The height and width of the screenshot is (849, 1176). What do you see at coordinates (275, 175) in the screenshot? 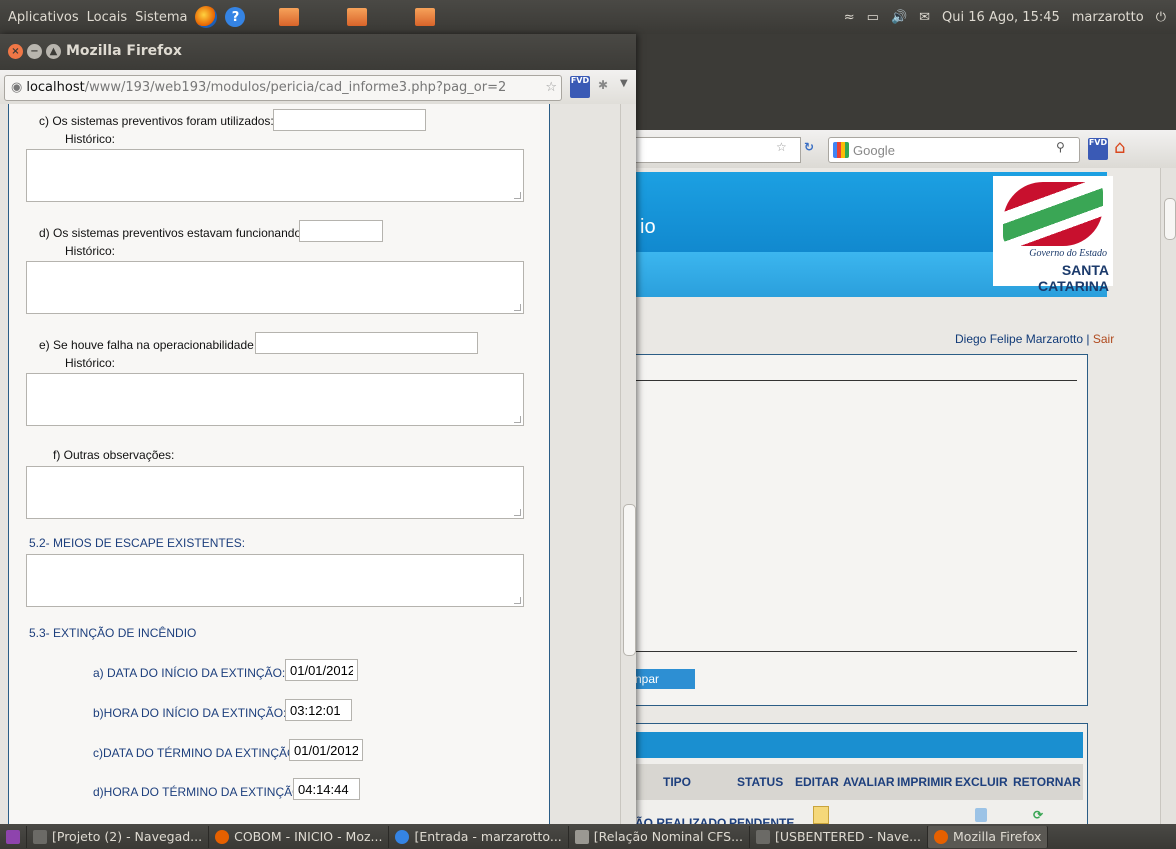
I see `historico-c-textarea` at bounding box center [275, 175].